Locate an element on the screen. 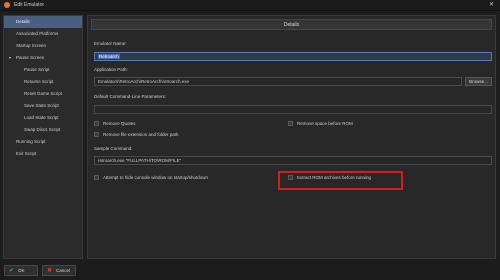  sidebar-item-details: Details is located at coordinates (43, 22).